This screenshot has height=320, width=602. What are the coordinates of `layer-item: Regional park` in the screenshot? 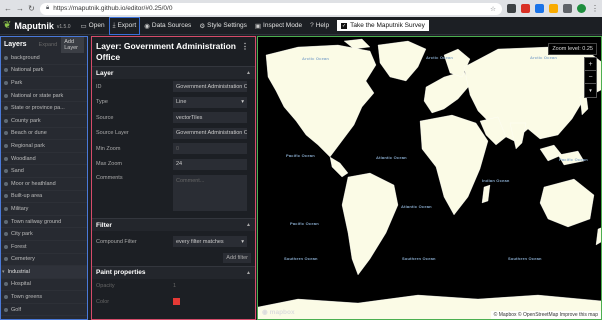 It's located at (44, 146).